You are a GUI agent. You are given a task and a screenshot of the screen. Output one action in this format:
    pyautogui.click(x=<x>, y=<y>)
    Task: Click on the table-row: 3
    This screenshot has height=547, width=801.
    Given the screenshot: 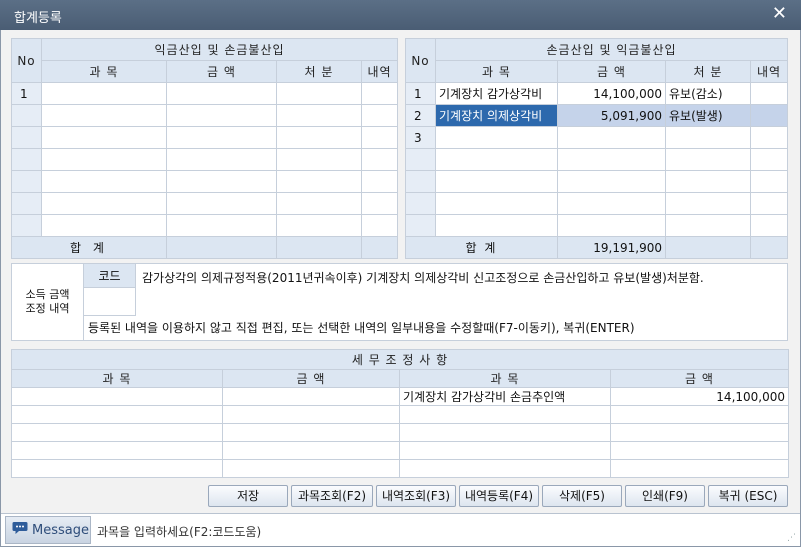 What is the action you would take?
    pyautogui.click(x=597, y=137)
    